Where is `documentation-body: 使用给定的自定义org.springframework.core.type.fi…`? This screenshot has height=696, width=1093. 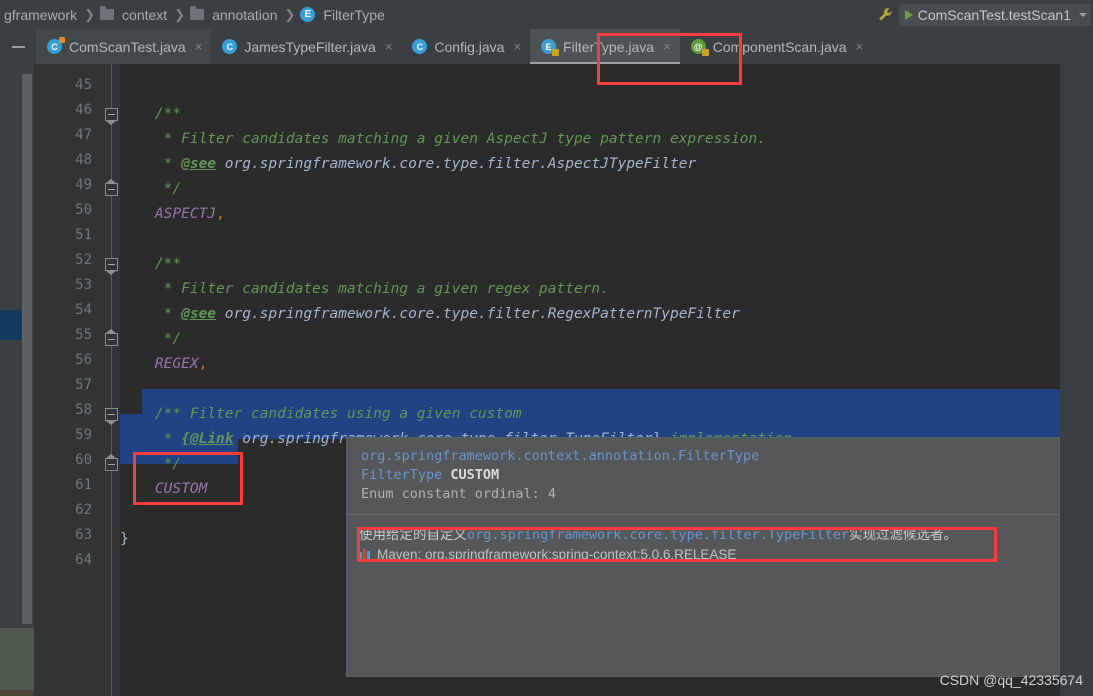
documentation-body: 使用给定的自定义org.springframework.core.type.fi… is located at coordinates (703, 538).